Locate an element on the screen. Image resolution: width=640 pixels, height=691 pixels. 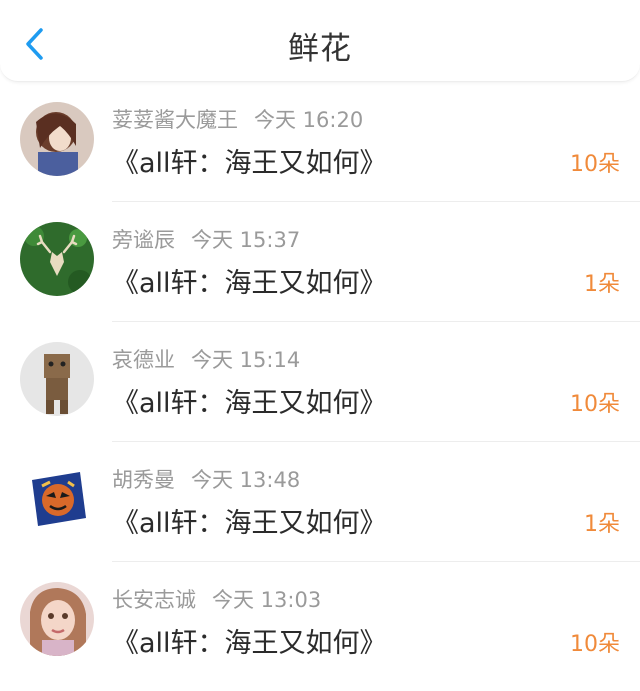
sender-info: 哀德业 今天 15:14 is located at coordinates (206, 359).